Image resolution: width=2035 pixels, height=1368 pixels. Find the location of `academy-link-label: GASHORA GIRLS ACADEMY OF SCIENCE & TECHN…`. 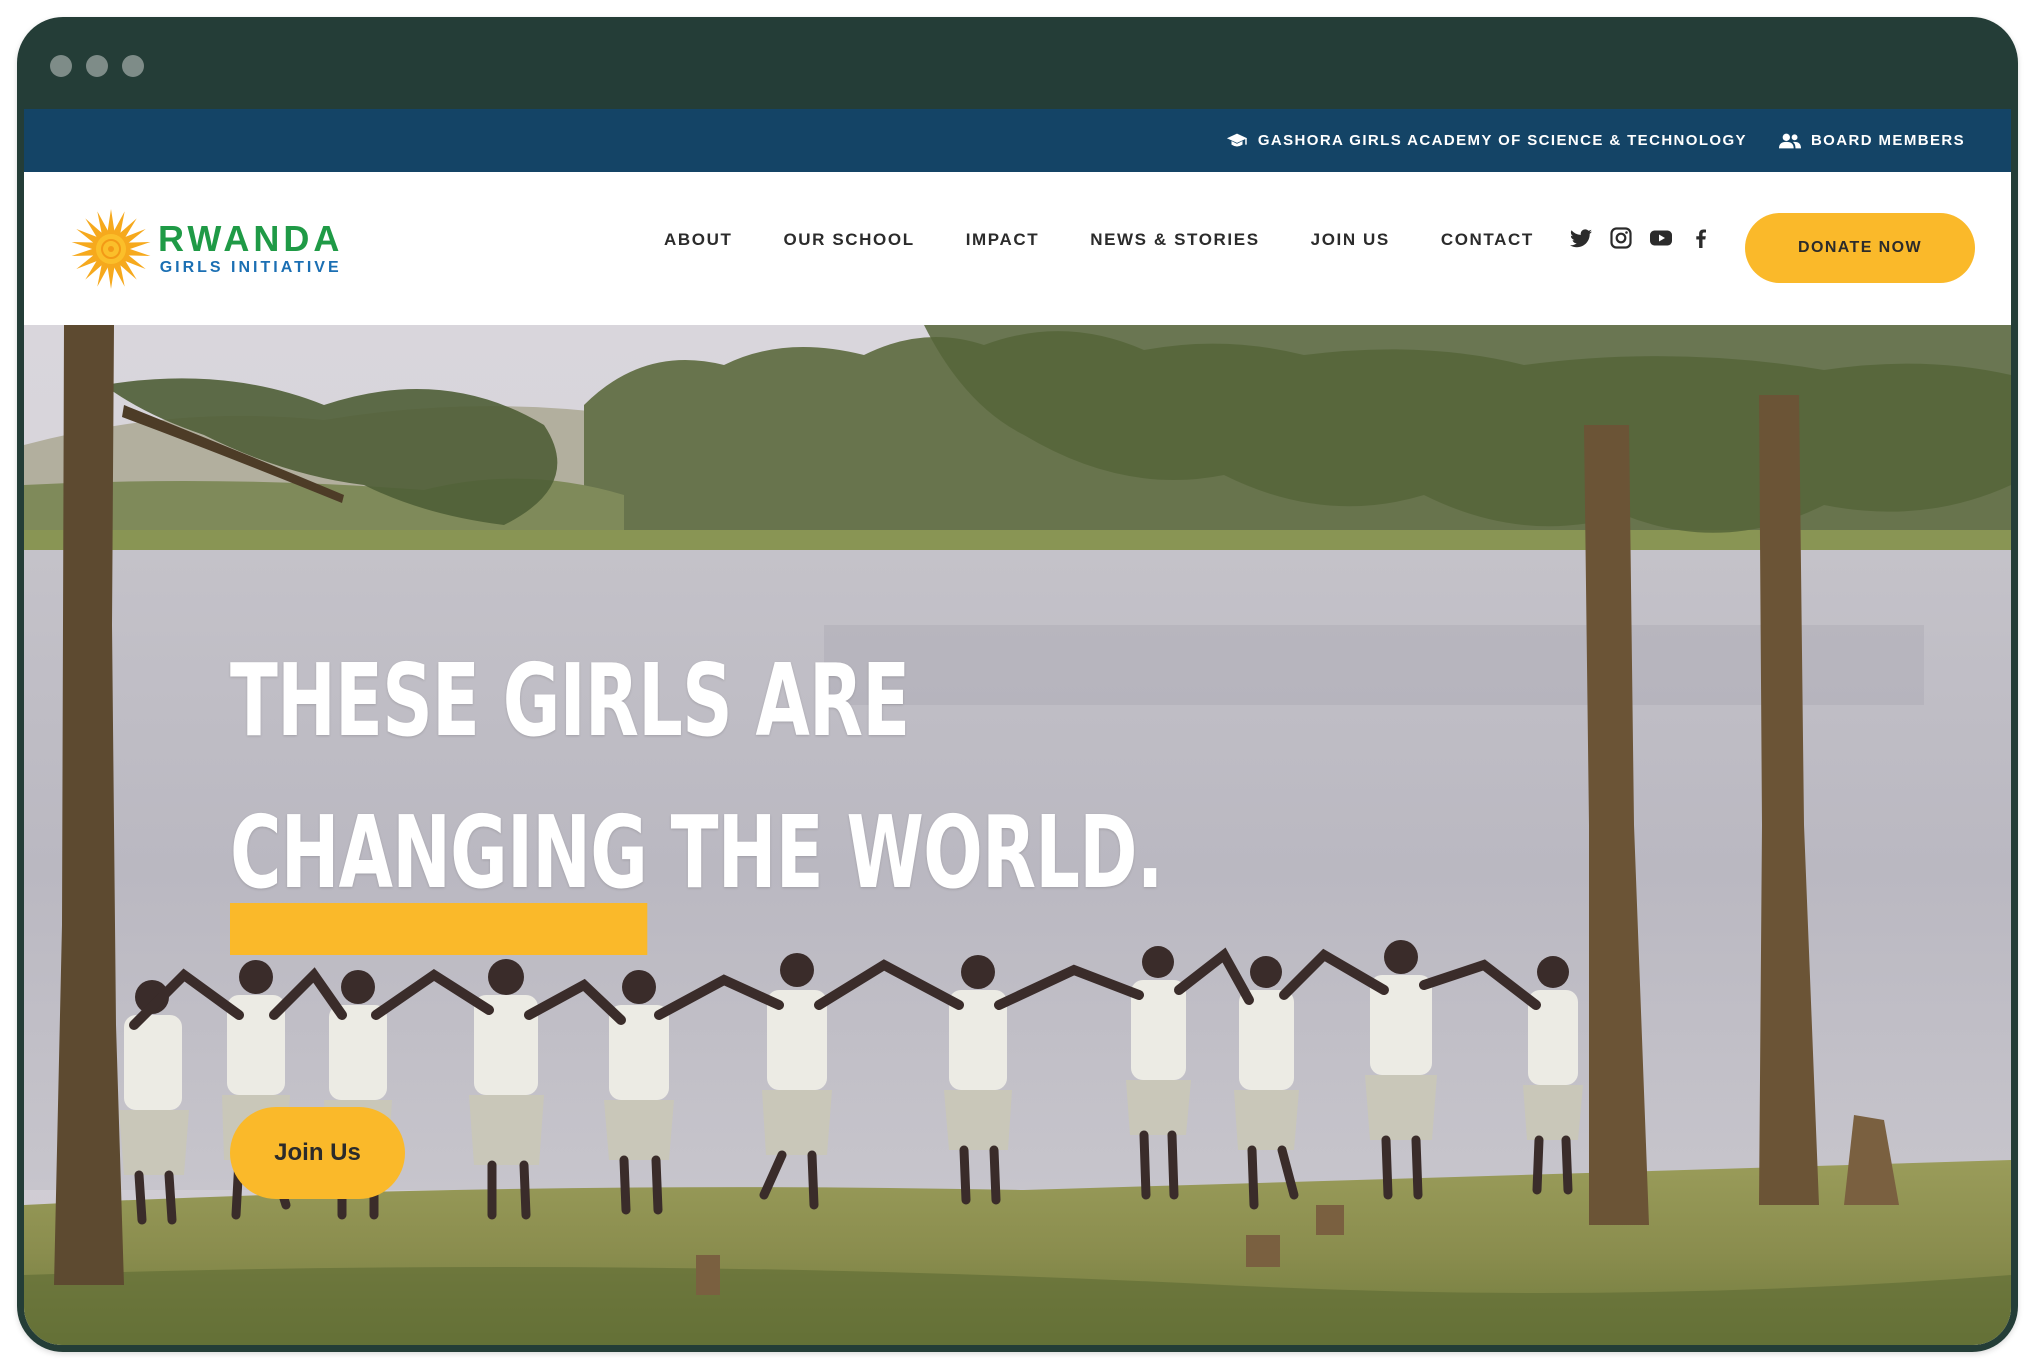

academy-link-label: GASHORA GIRLS ACADEMY OF SCIENCE & TECHN… is located at coordinates (1502, 140).